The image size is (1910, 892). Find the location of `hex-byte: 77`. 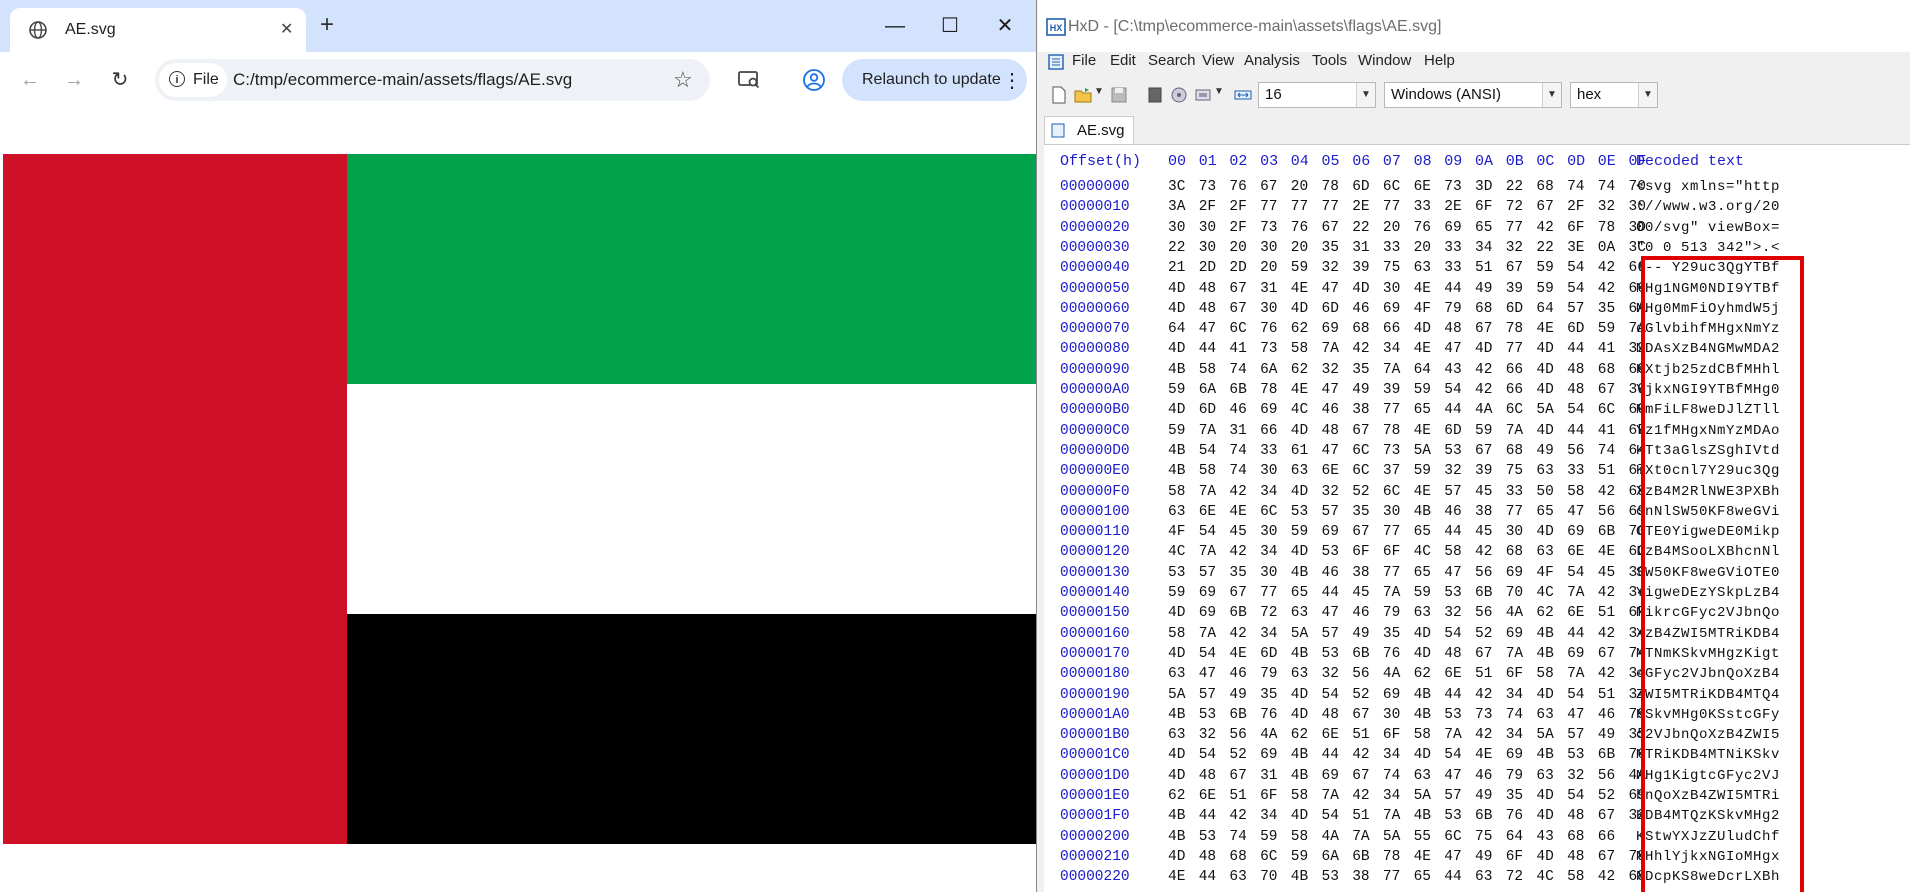

hex-byte: 77 is located at coordinates (1391, 207).